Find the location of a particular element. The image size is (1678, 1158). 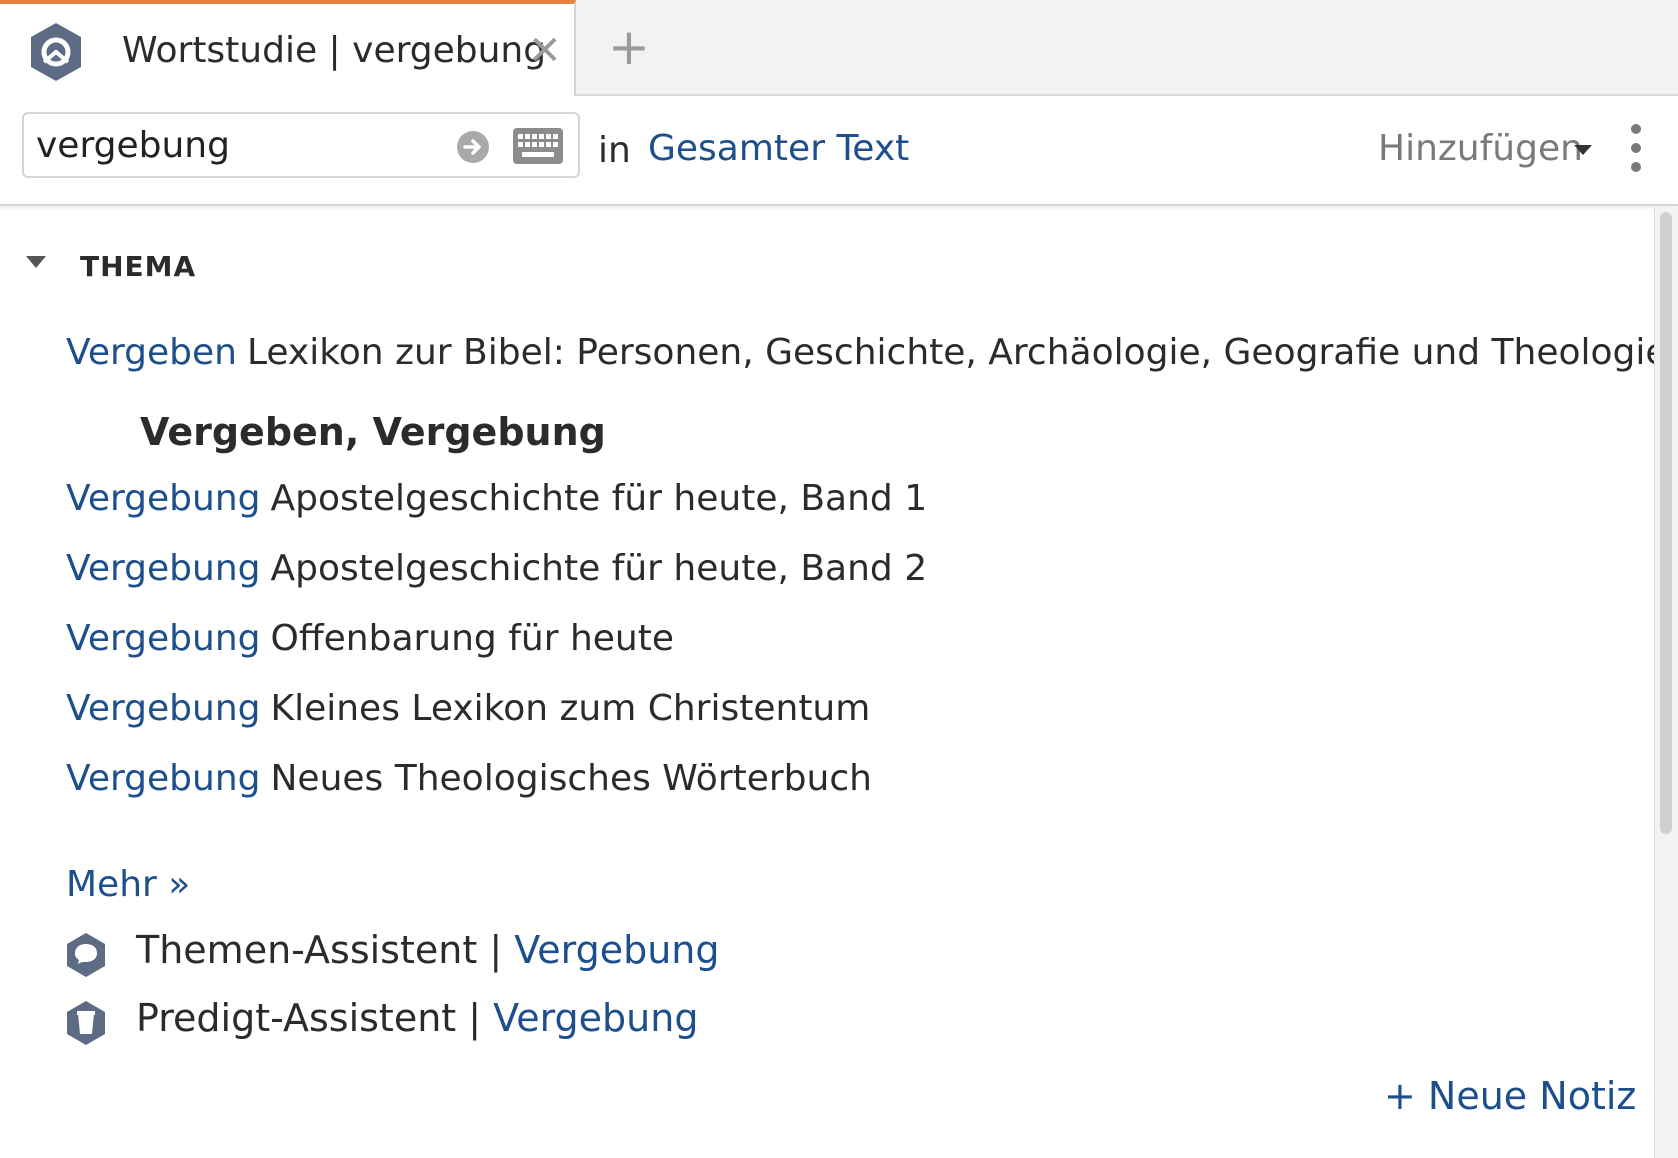

in-label: in is located at coordinates (614, 150).